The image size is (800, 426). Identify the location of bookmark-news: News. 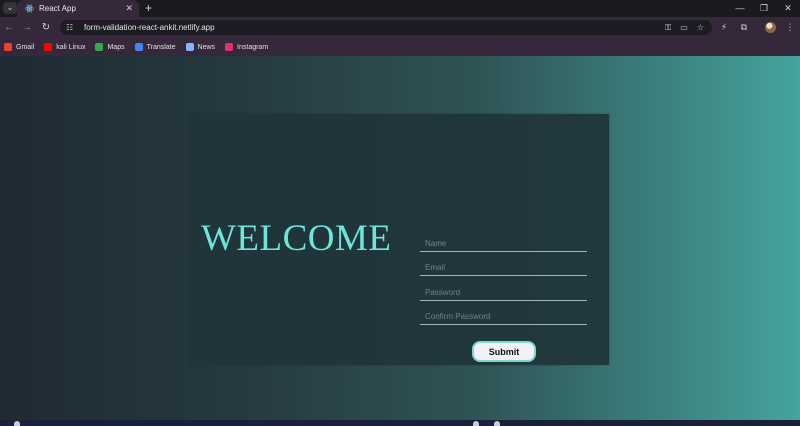
(200, 47).